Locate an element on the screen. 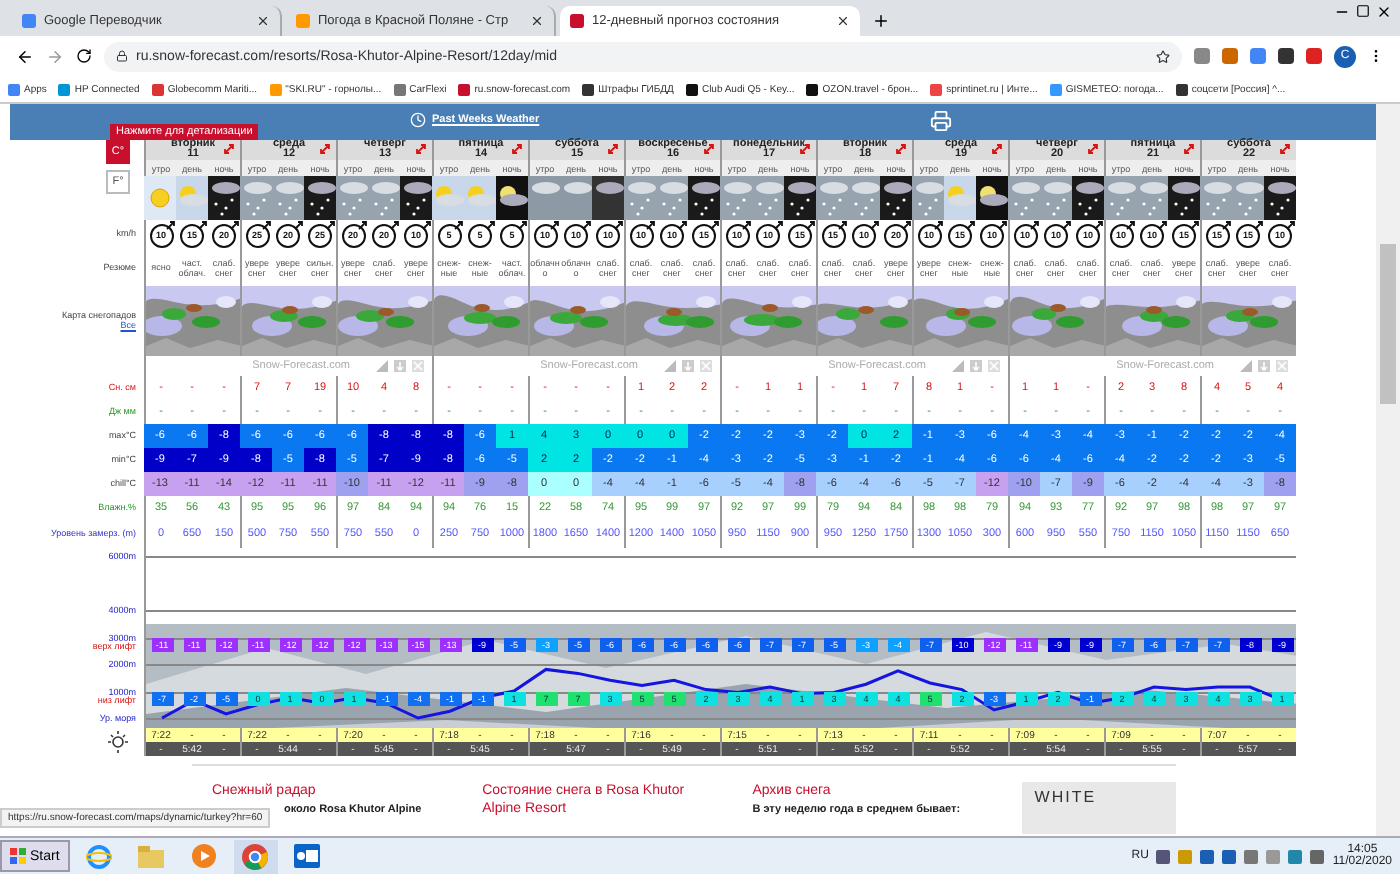 The height and width of the screenshot is (874, 1400). chrome-icon is located at coordinates (255, 856).